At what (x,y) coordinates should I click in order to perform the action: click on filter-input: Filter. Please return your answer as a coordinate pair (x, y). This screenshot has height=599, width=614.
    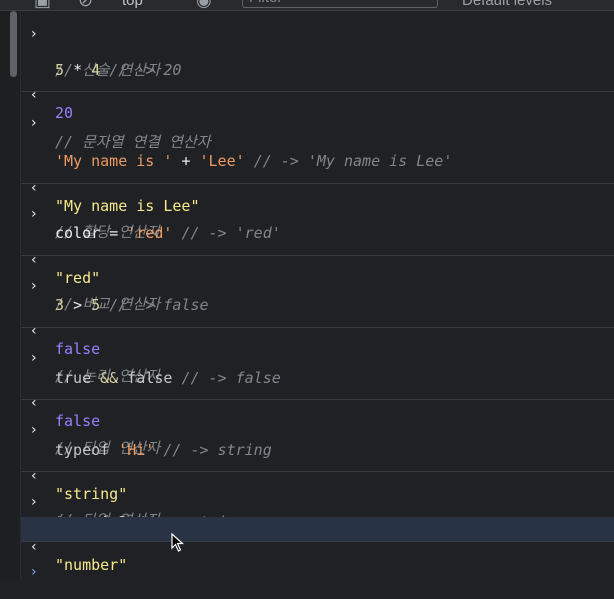
    Looking at the image, I should click on (340, 4).